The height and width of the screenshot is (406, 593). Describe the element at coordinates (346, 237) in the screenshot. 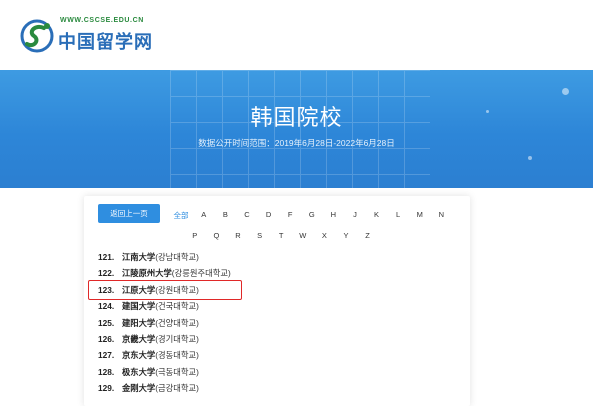

I see `filter-letter-link: Y` at that location.